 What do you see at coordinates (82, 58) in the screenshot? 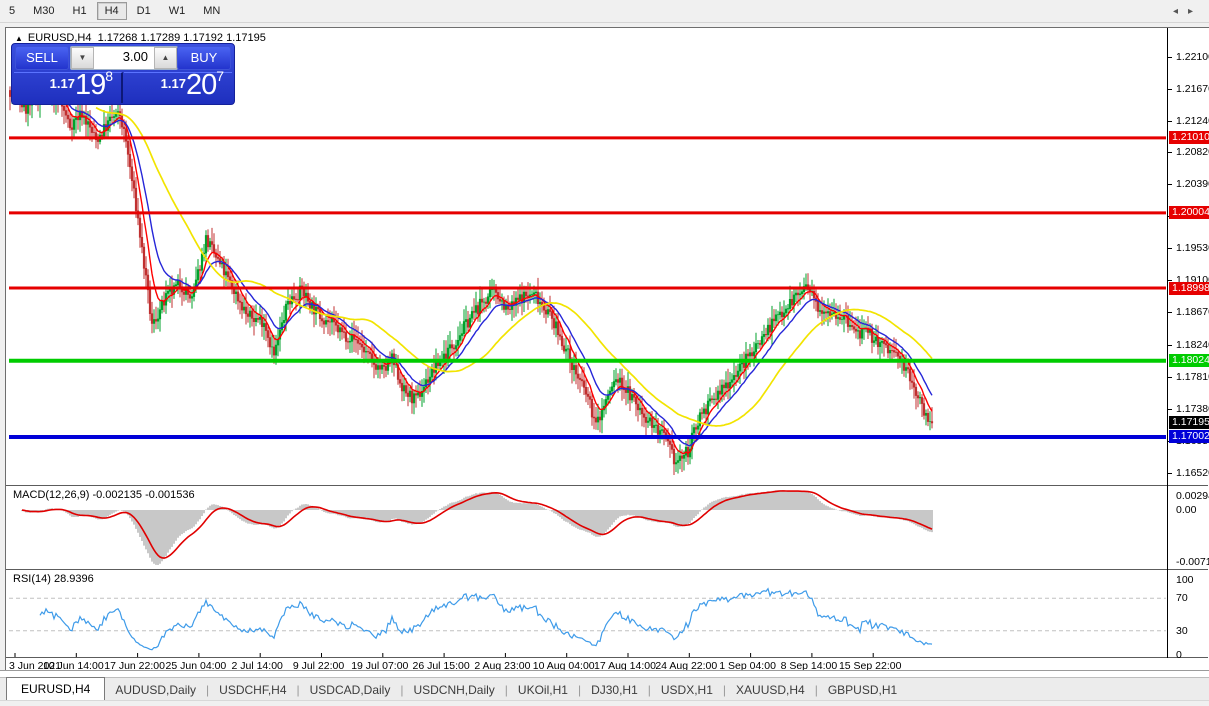
I see `volume-decrease-button: ▼` at bounding box center [82, 58].